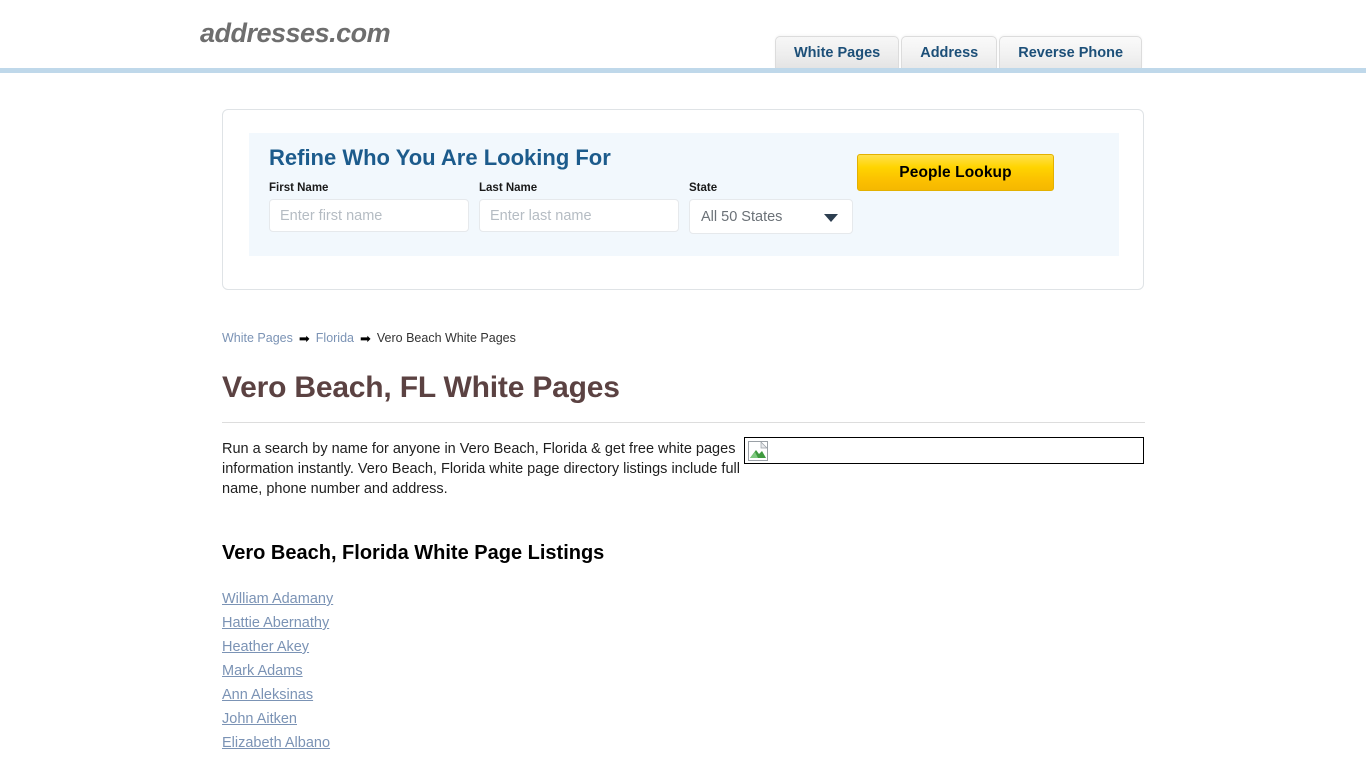  I want to click on list-item: Hattie Abernathy, so click(687, 623).